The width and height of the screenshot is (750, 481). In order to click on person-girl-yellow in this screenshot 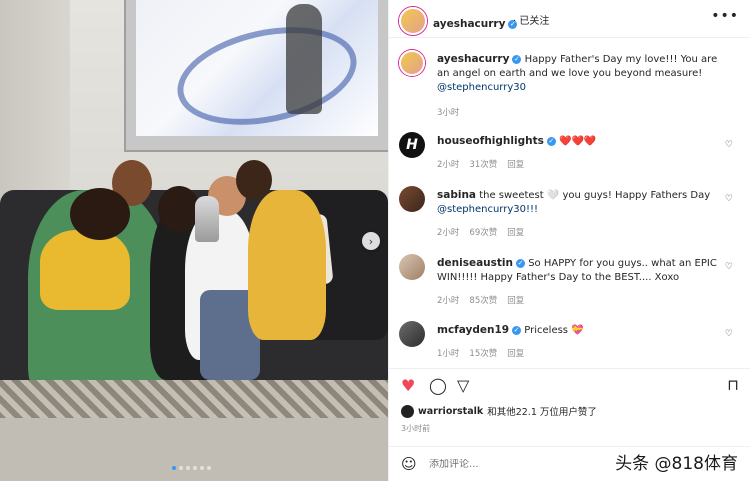, I will do `click(287, 265)`.